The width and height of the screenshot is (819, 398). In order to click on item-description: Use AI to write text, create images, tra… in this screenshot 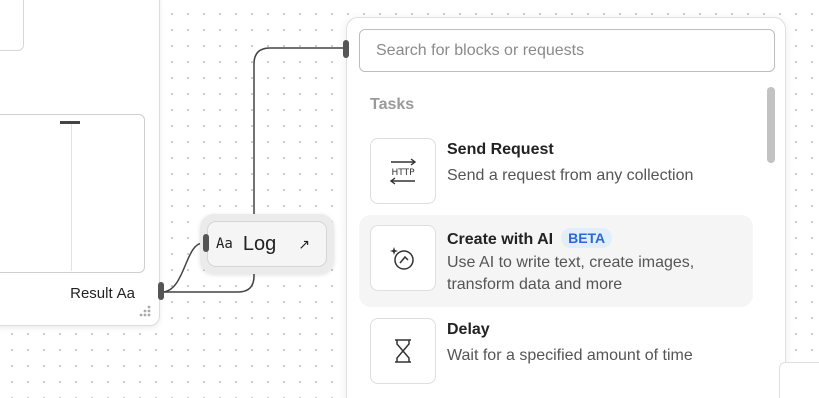, I will do `click(571, 273)`.